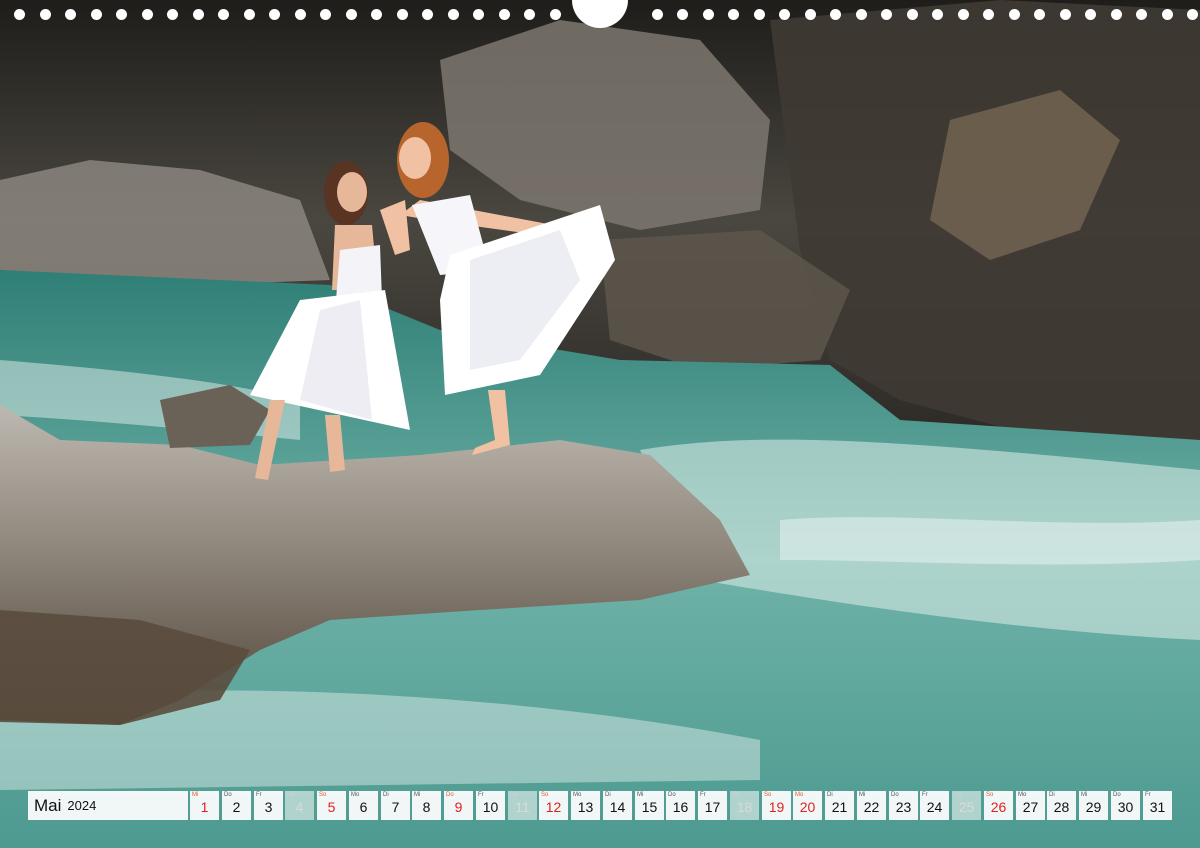 This screenshot has height=848, width=1200. I want to click on day-number: 24, so click(934, 807).